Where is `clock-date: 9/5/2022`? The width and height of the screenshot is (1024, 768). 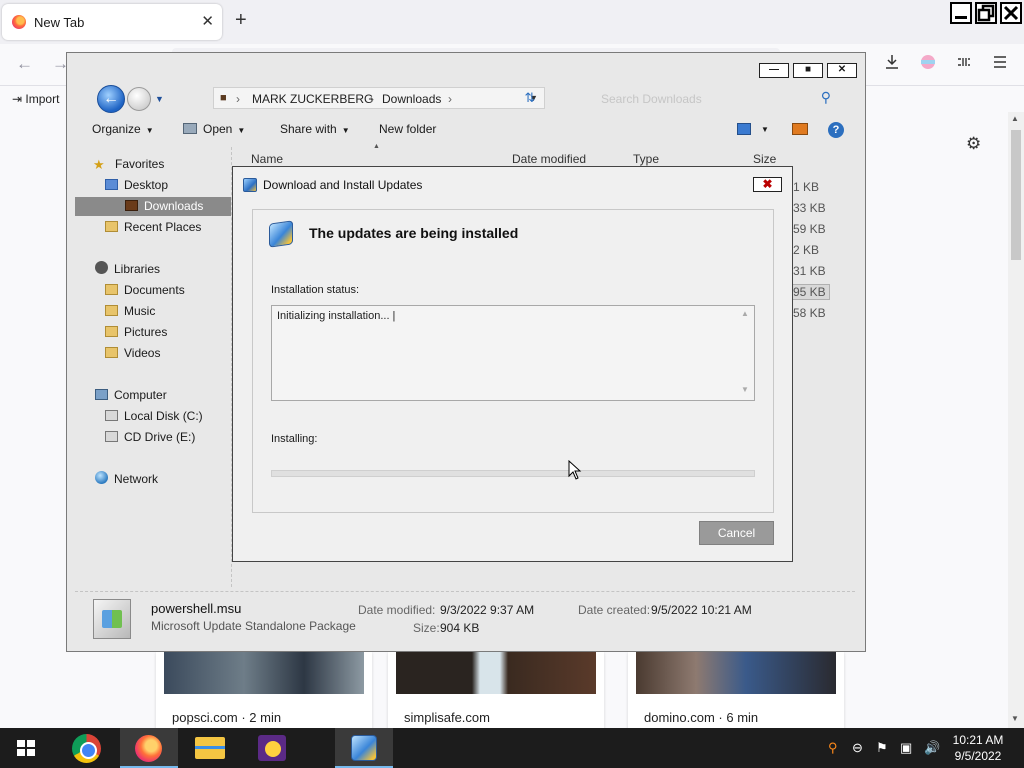 clock-date: 9/5/2022 is located at coordinates (978, 756).